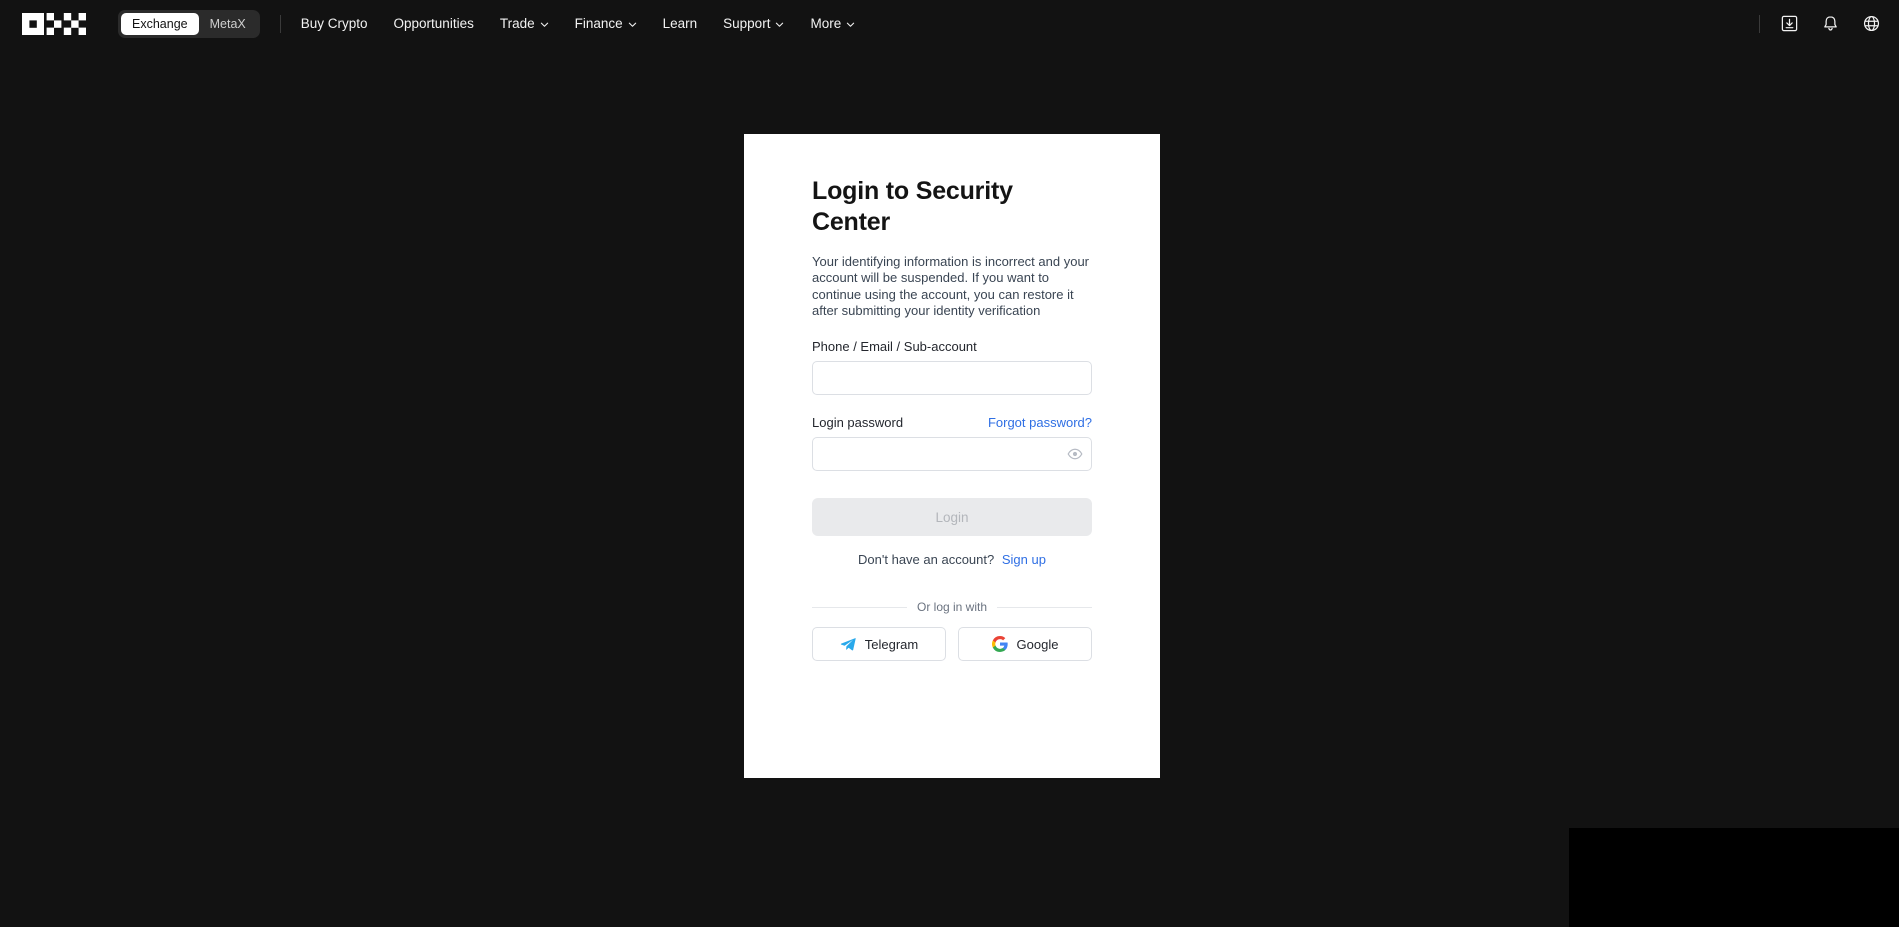 Image resolution: width=1899 pixels, height=927 pixels. I want to click on password-field-label: Login password, so click(858, 422).